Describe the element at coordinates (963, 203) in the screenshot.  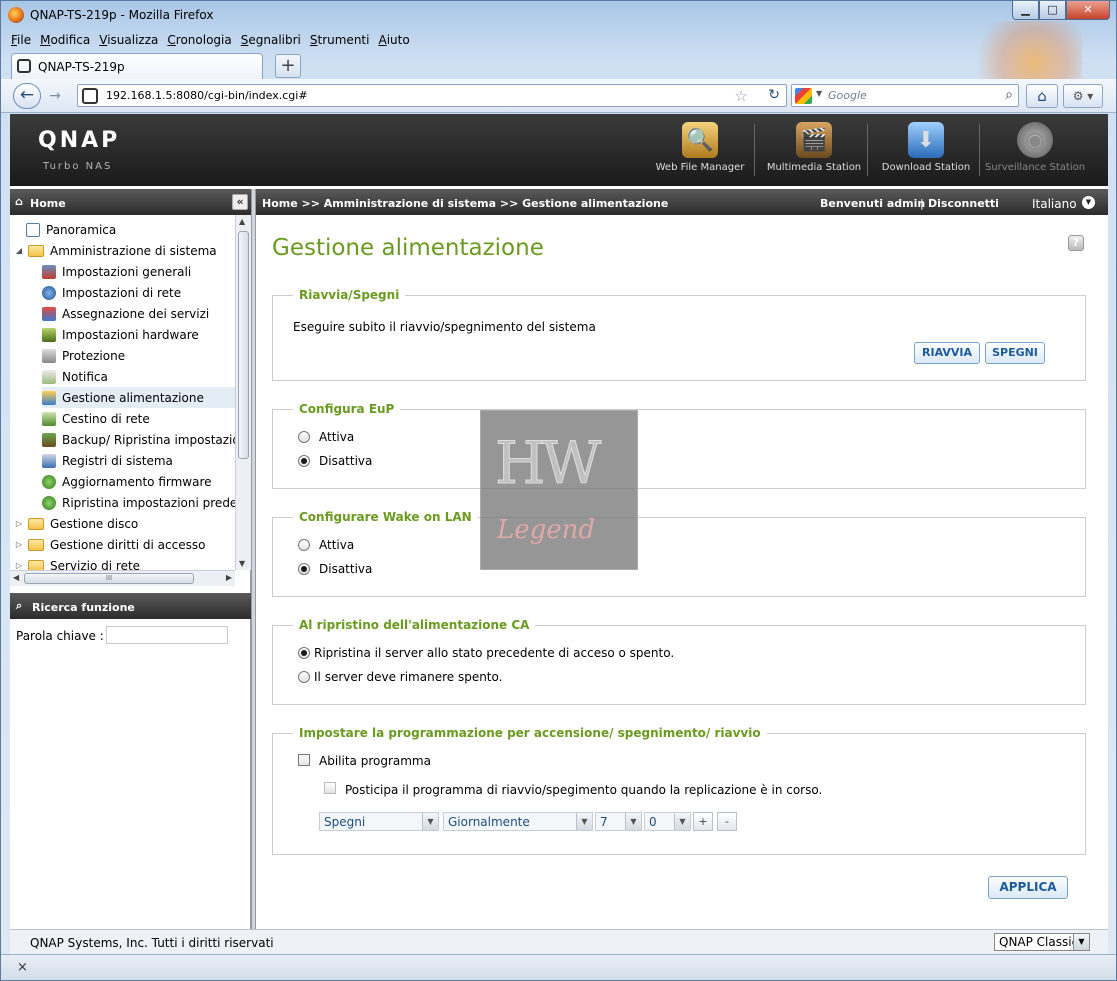
I see `logout-link: Disconnetti` at that location.